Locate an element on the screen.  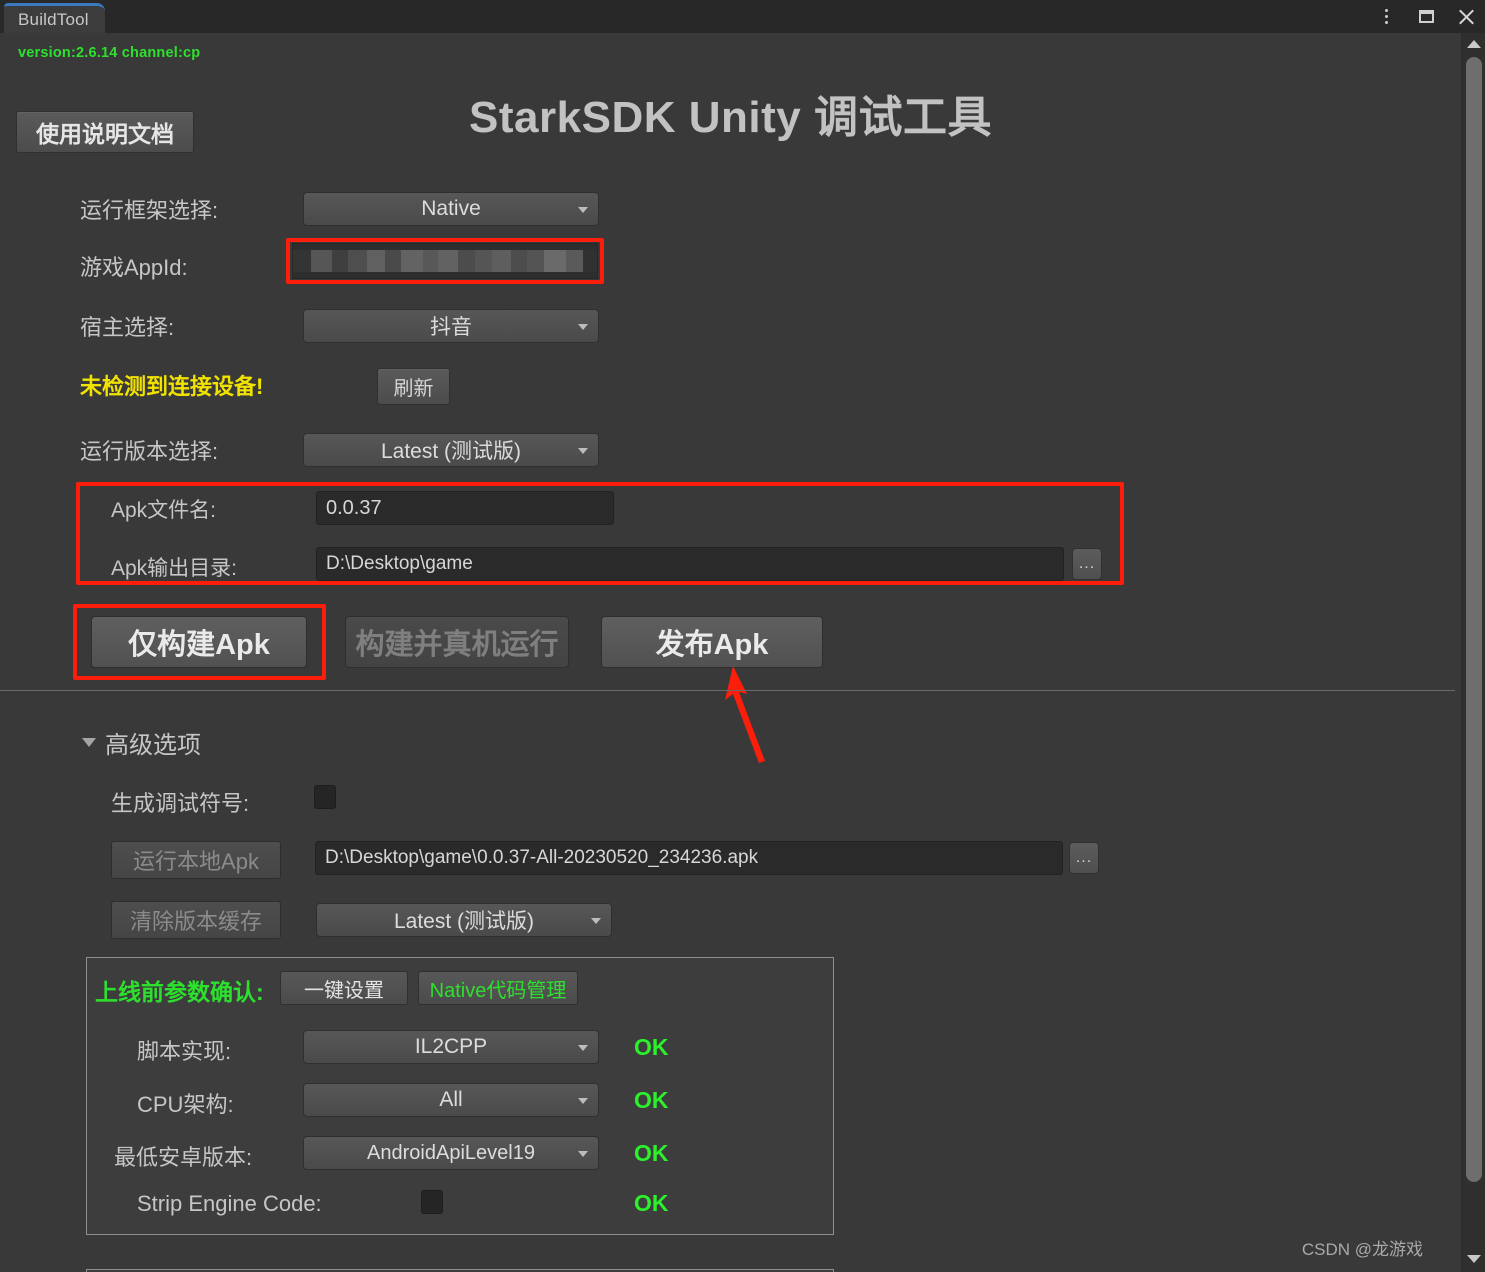
clear-cache-version-value: Latest (测试版) is located at coordinates (464, 921).